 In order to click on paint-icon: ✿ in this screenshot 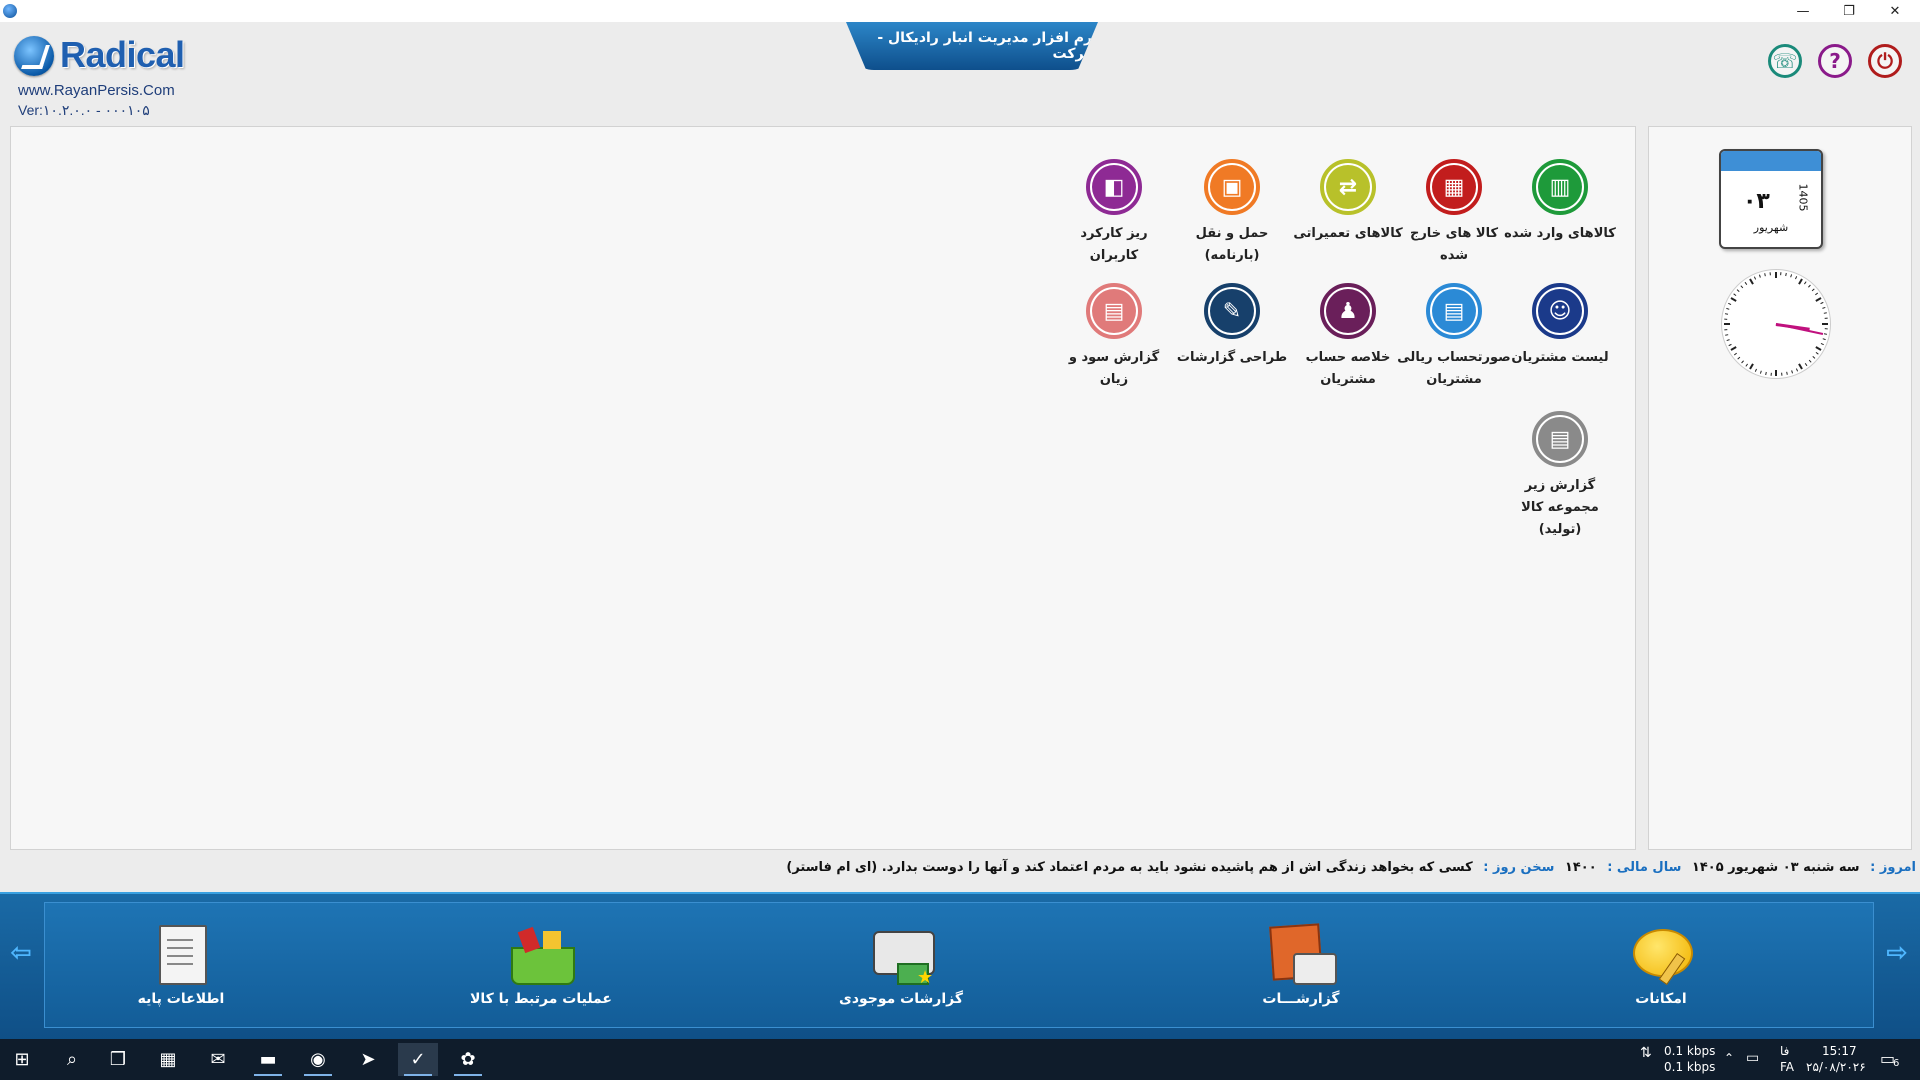, I will do `click(468, 1059)`.